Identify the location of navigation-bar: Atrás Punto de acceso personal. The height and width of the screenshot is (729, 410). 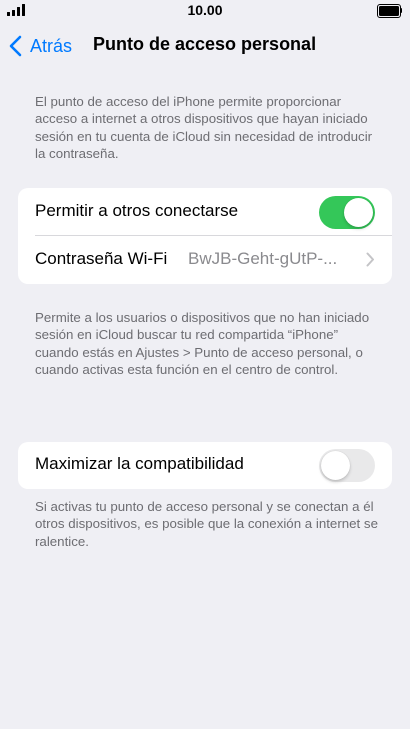
(205, 46).